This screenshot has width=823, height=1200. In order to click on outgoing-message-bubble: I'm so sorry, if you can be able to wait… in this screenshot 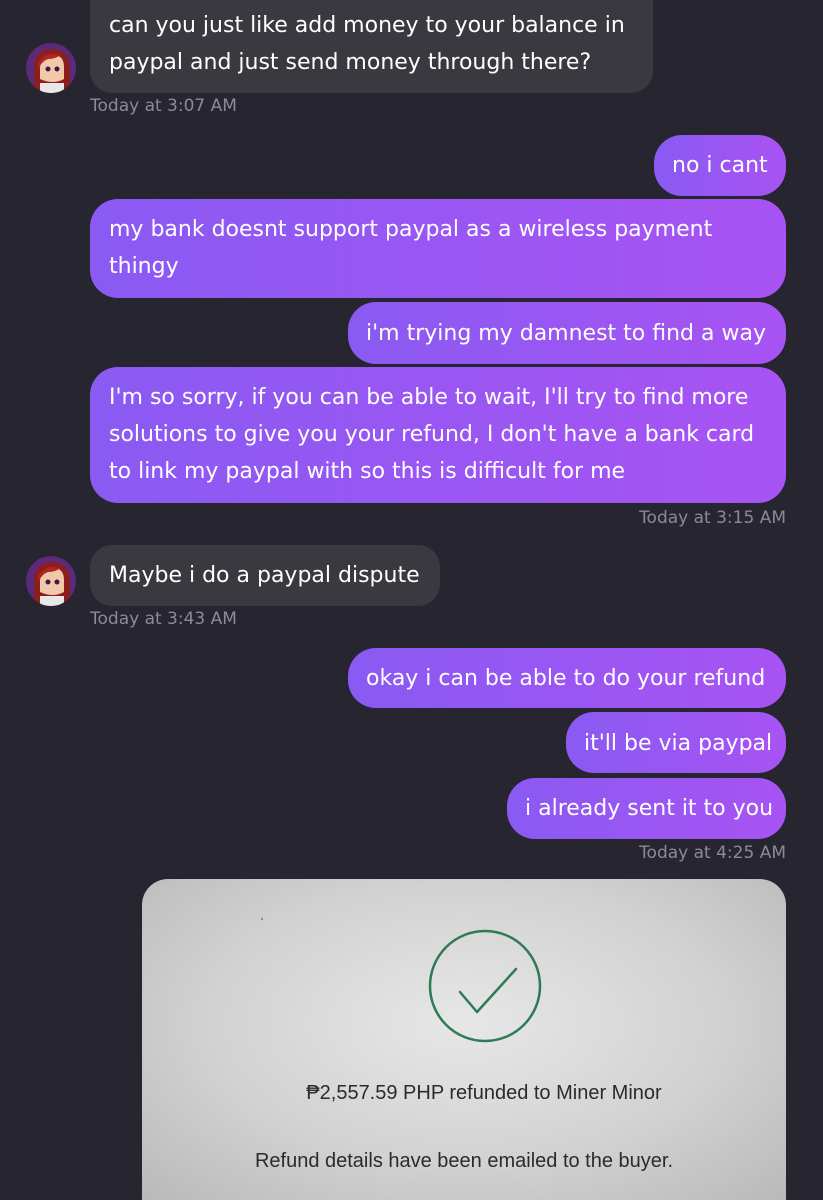, I will do `click(438, 435)`.